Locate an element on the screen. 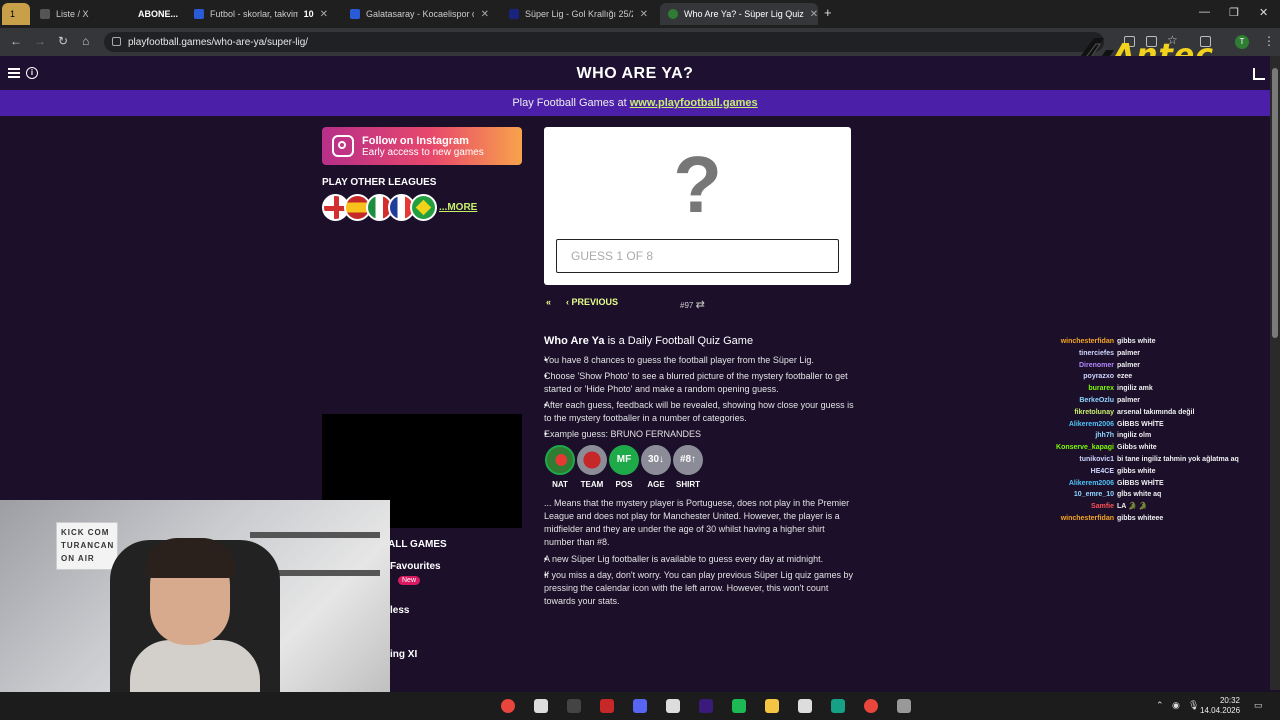 This screenshot has width=1280, height=720. league-flags is located at coordinates (379, 207).